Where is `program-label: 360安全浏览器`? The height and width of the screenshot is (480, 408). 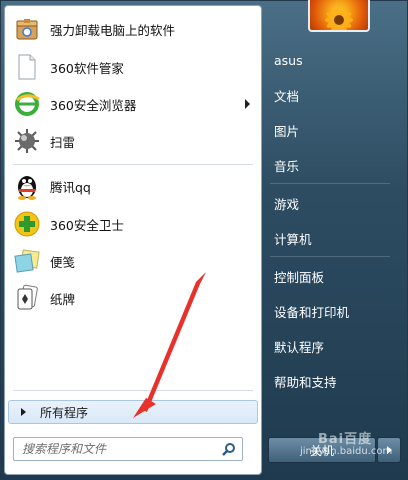 program-label: 360安全浏览器 is located at coordinates (93, 105).